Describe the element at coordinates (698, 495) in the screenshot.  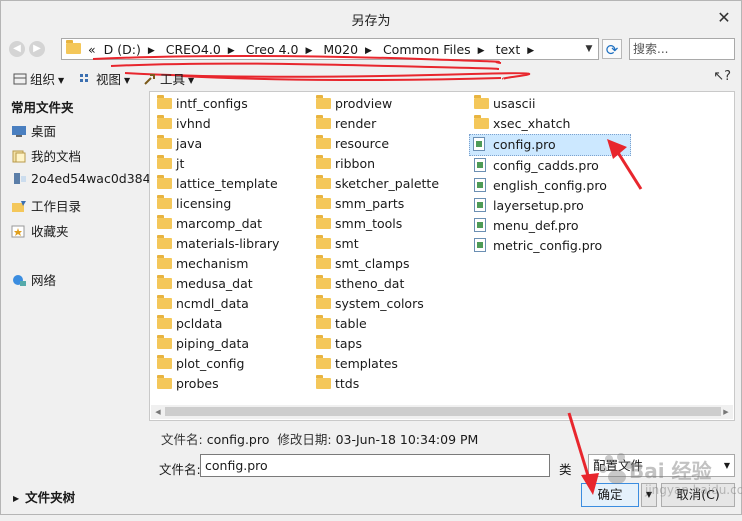
I see `cancel-button: 取消(C)` at that location.